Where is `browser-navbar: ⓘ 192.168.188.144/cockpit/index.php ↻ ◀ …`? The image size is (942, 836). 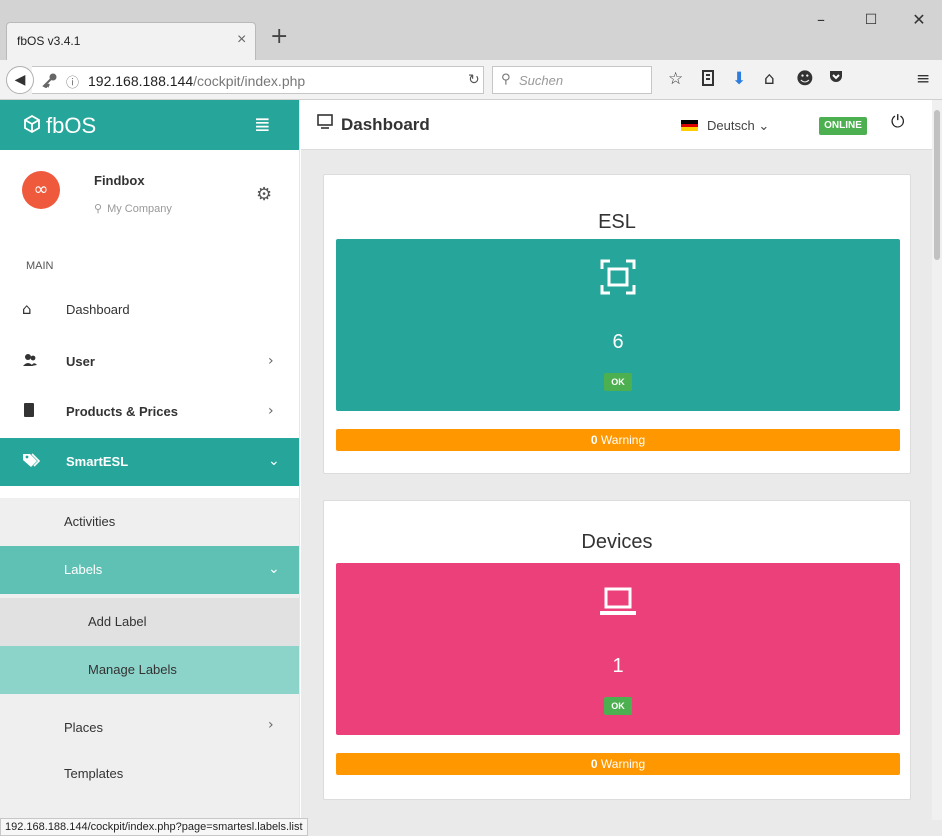 browser-navbar: ⓘ 192.168.188.144/cockpit/index.php ↻ ◀ … is located at coordinates (471, 80).